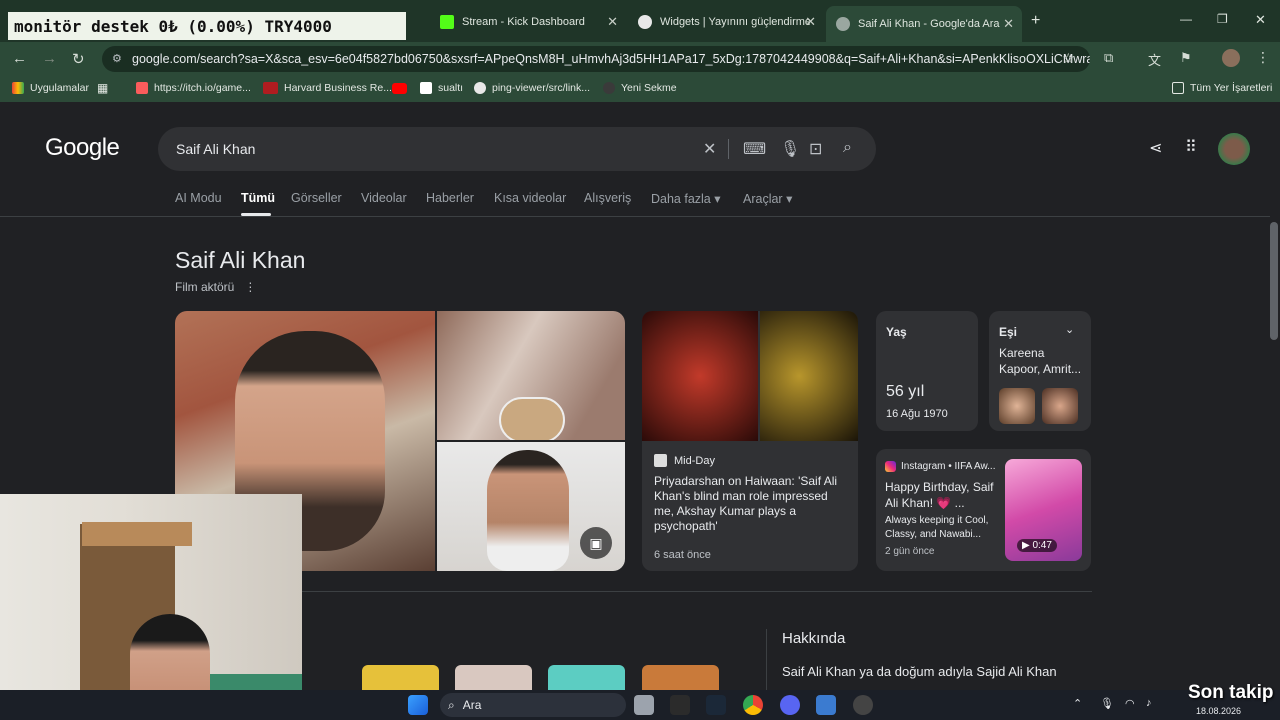 This screenshot has width=1280, height=720. What do you see at coordinates (716, 705) in the screenshot?
I see `steam-icon` at bounding box center [716, 705].